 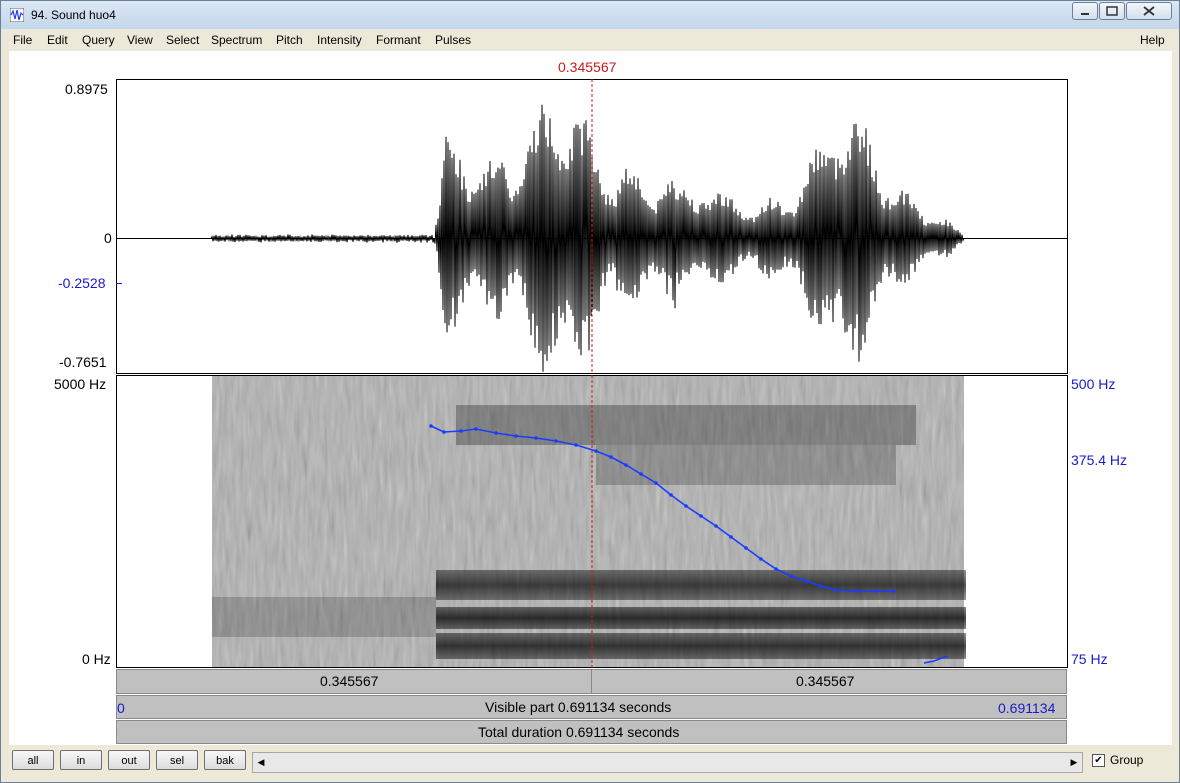 I want to click on bottom-controls: all in out sel bak ◀ ▶ ✔ Group, so click(x=591, y=762).